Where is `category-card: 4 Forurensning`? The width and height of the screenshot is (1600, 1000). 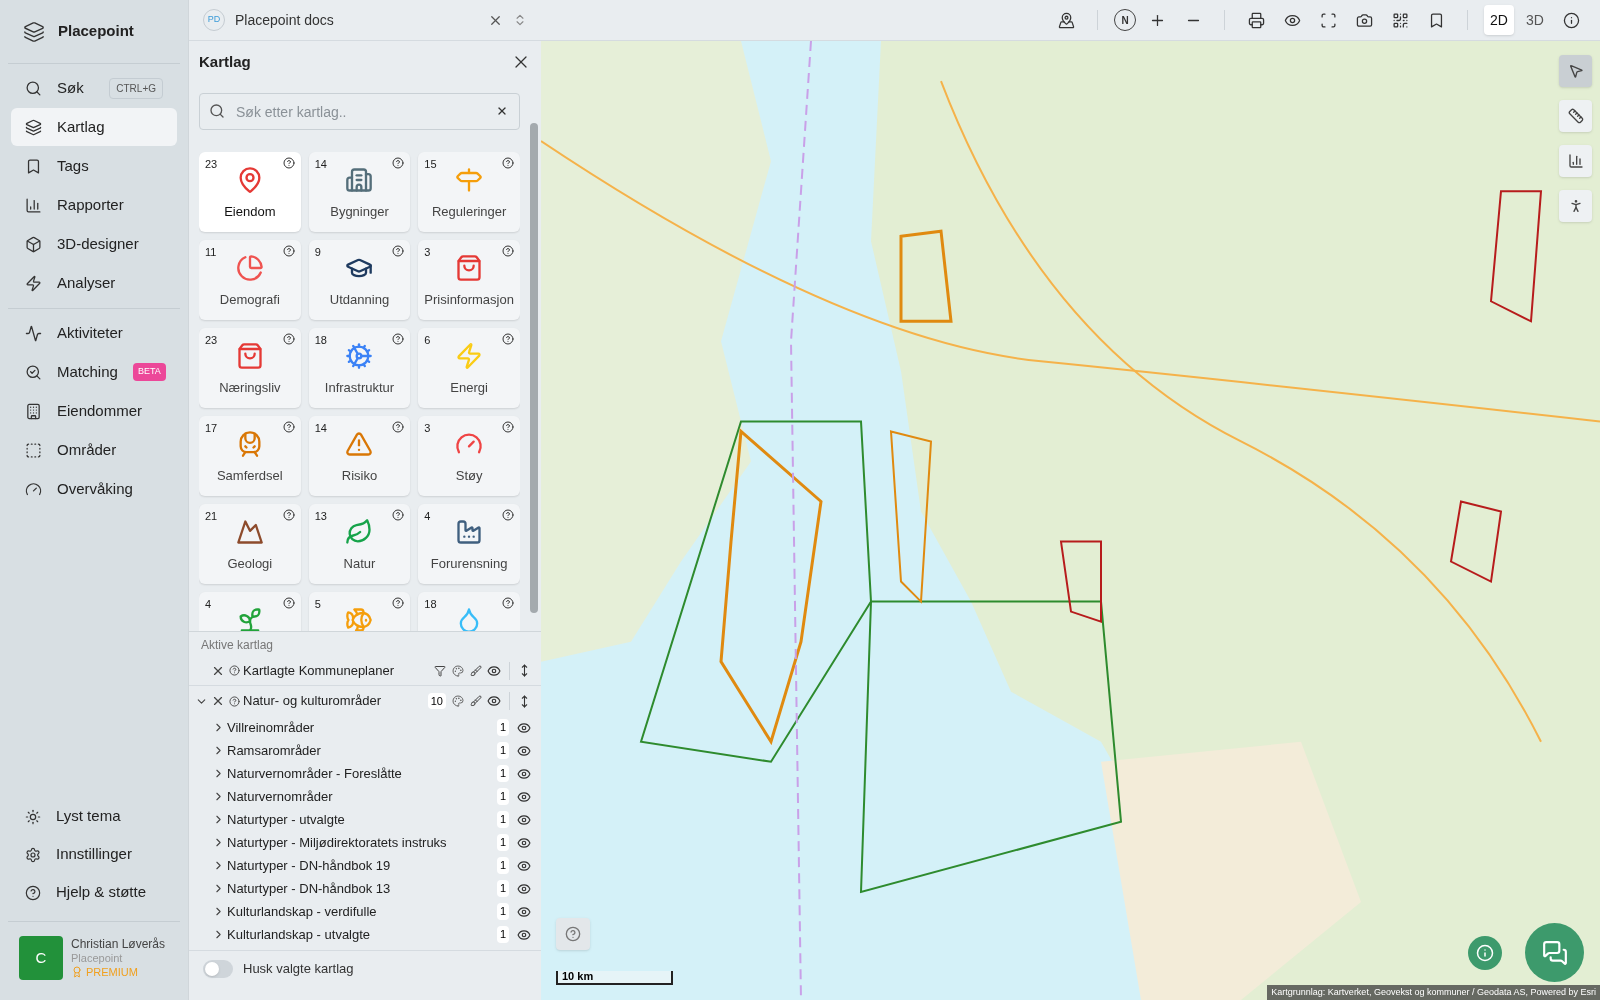
category-card: 4 Forurensning is located at coordinates (469, 544).